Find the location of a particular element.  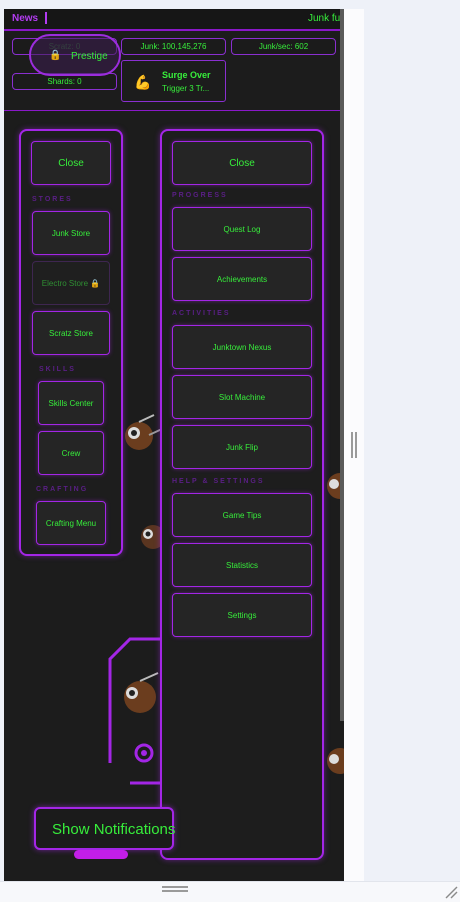

junk-store-button: Junk Store is located at coordinates (71, 233).